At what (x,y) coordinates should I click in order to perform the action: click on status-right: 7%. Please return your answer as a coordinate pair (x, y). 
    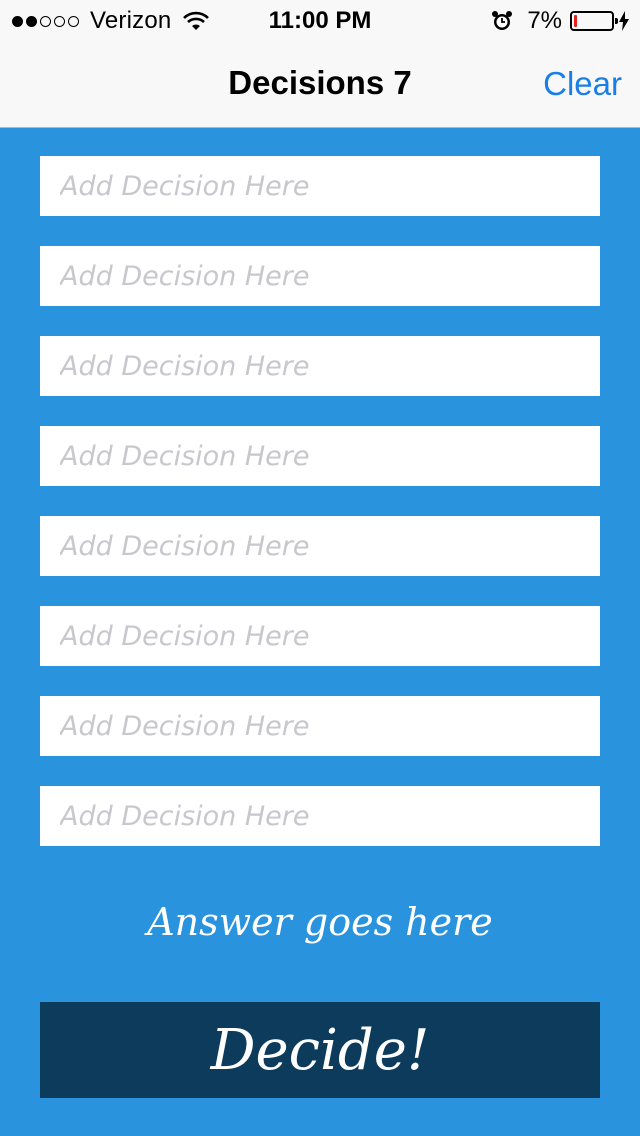
    Looking at the image, I should click on (560, 21).